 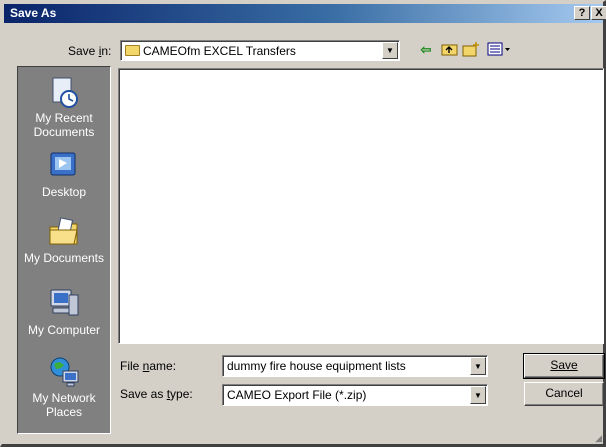 What do you see at coordinates (64, 166) in the screenshot?
I see `desktop-icon` at bounding box center [64, 166].